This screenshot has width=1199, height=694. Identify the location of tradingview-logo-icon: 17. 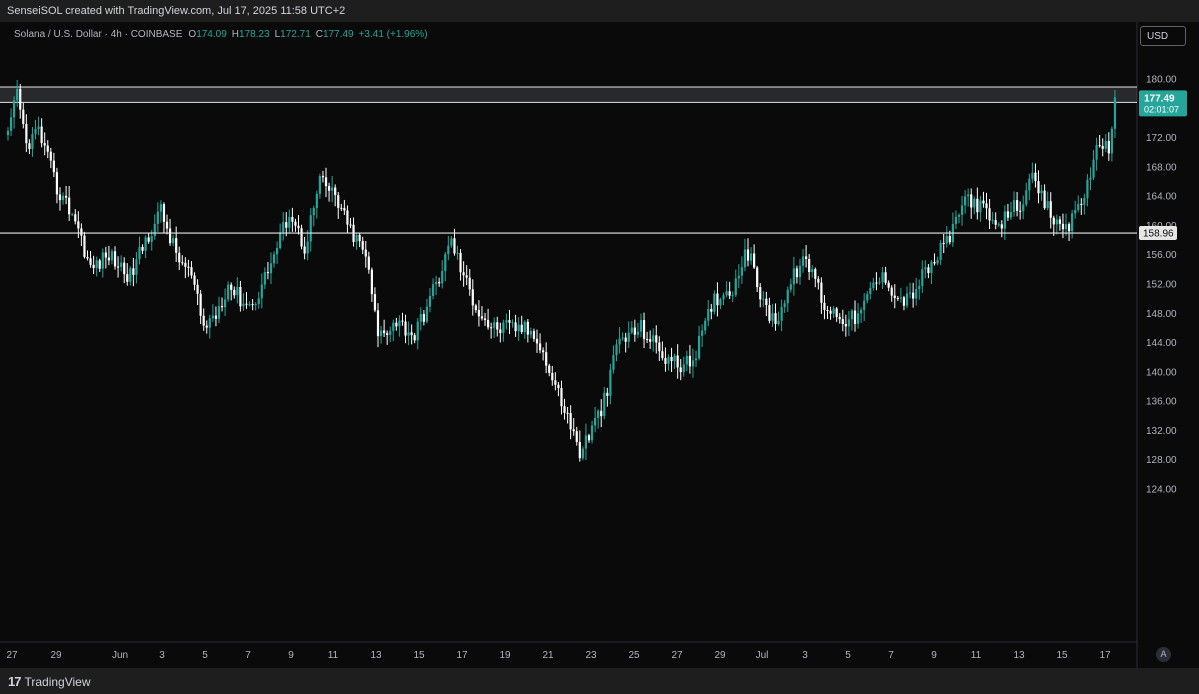
(15, 681).